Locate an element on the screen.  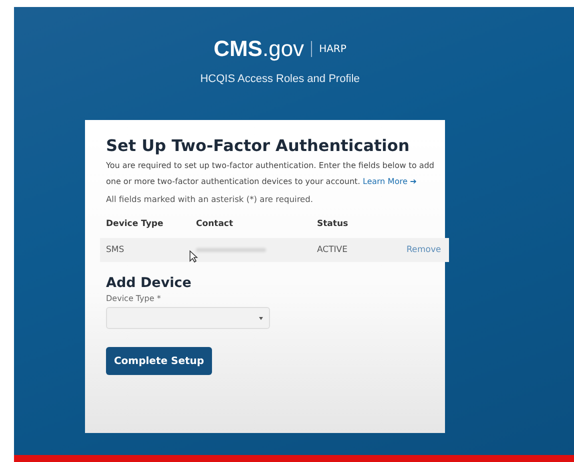
site-subtitle: HCQIS Access Roles and Profile is located at coordinates (280, 79).